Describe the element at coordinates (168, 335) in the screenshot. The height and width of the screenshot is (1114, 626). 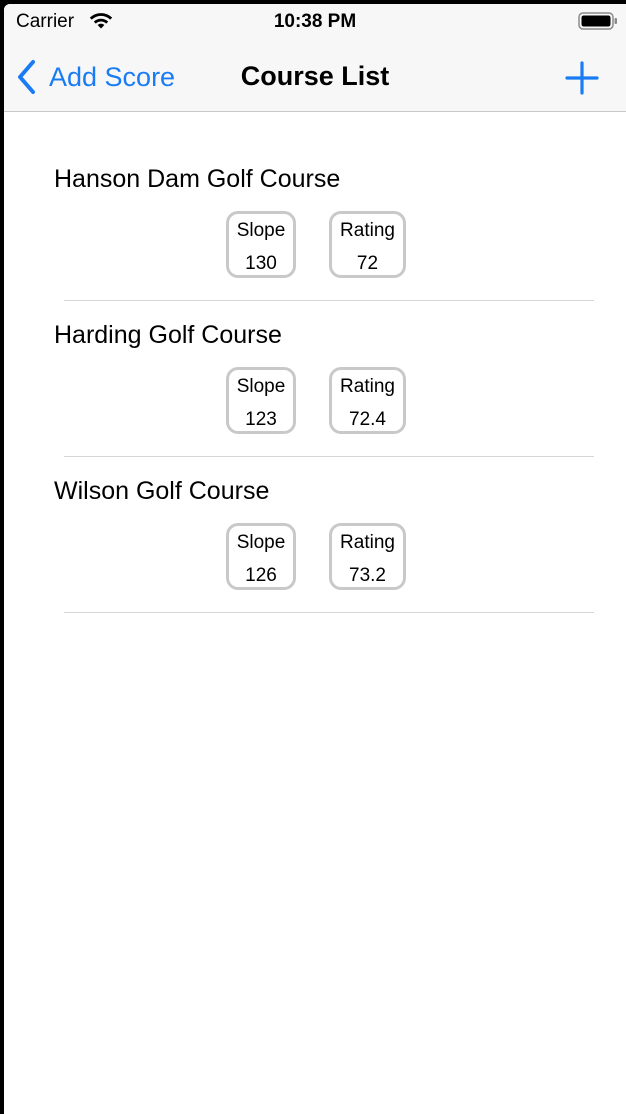
I see `course-name: Harding Golf Course` at that location.